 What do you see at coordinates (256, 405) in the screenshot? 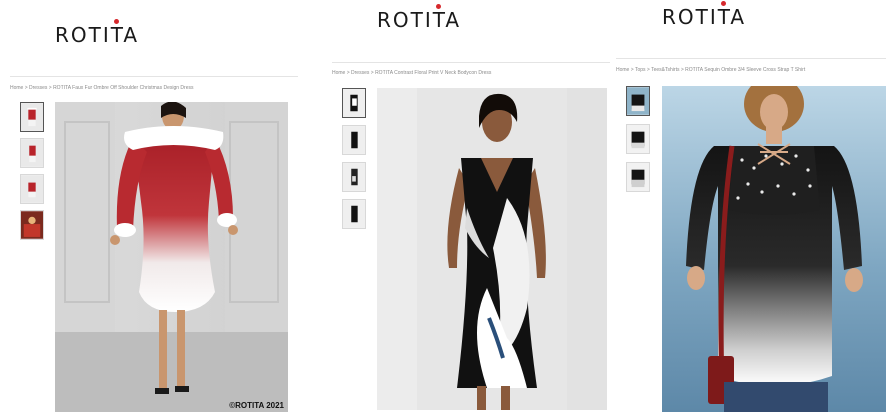
I see `copyright-watermark: ©ROTITA 2021` at bounding box center [256, 405].